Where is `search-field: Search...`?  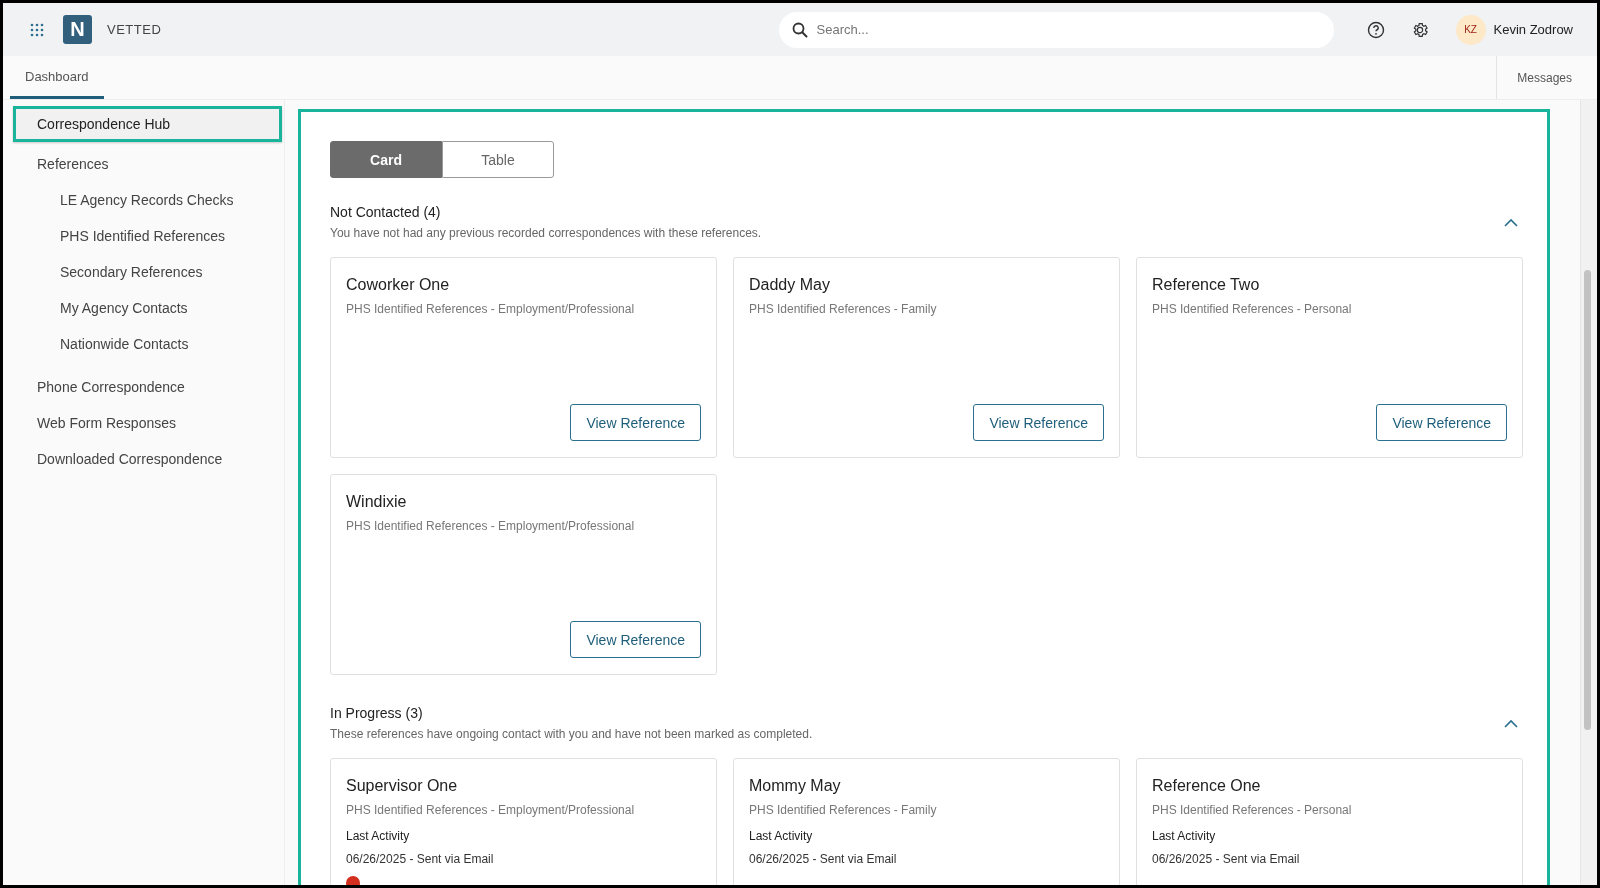
search-field: Search... is located at coordinates (1056, 29).